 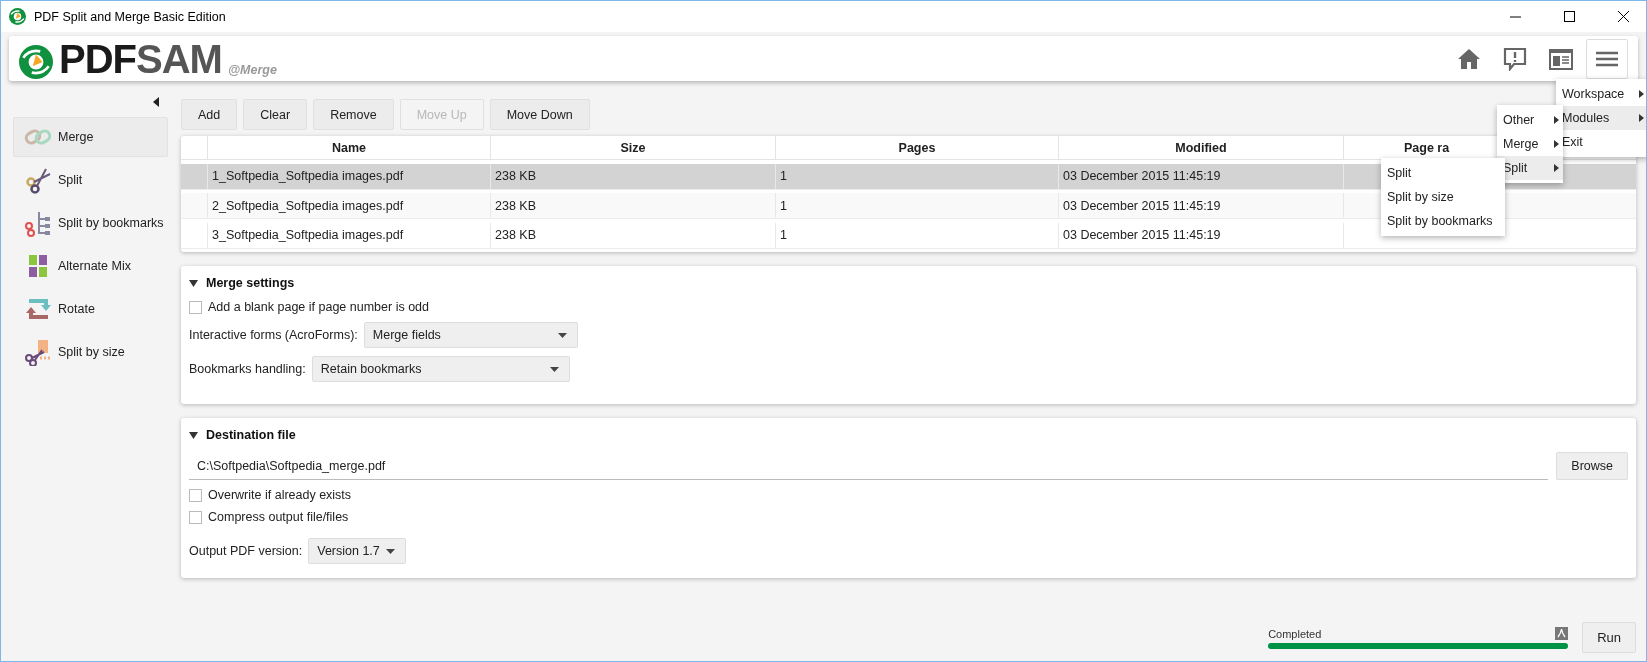 What do you see at coordinates (90, 309) in the screenshot?
I see `sidebar-item: Rotate` at bounding box center [90, 309].